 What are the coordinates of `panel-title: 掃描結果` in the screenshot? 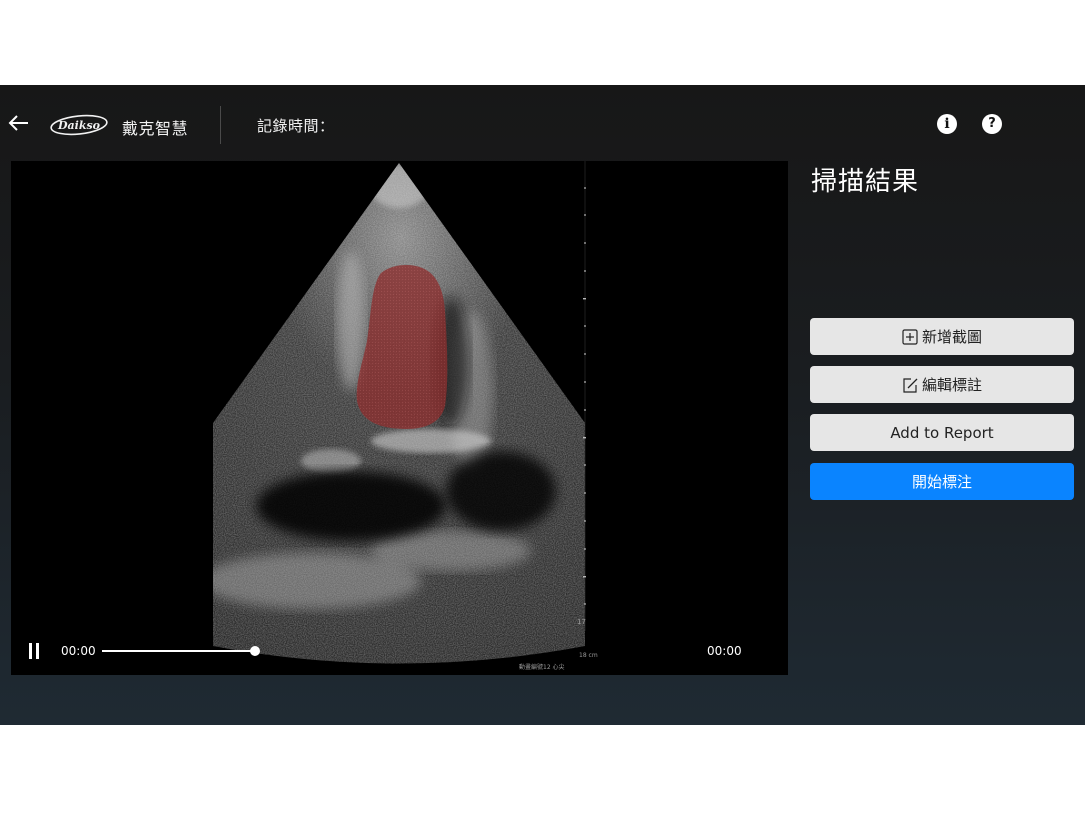 It's located at (865, 182).